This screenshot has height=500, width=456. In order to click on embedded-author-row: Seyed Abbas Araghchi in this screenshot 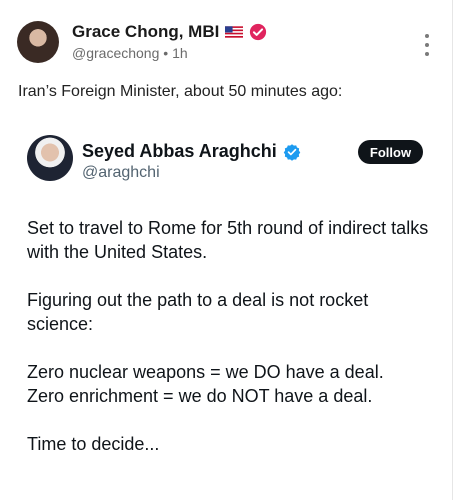, I will do `click(191, 151)`.